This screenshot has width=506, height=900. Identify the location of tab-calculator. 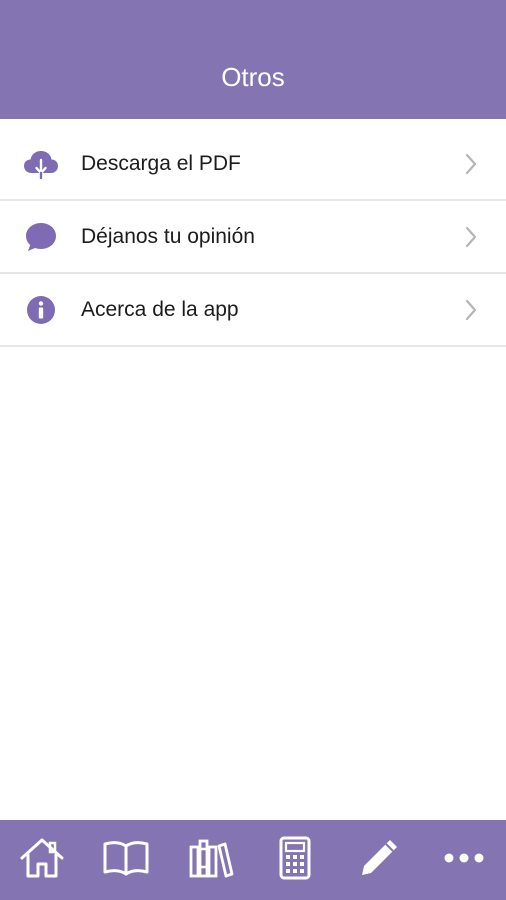
(295, 860).